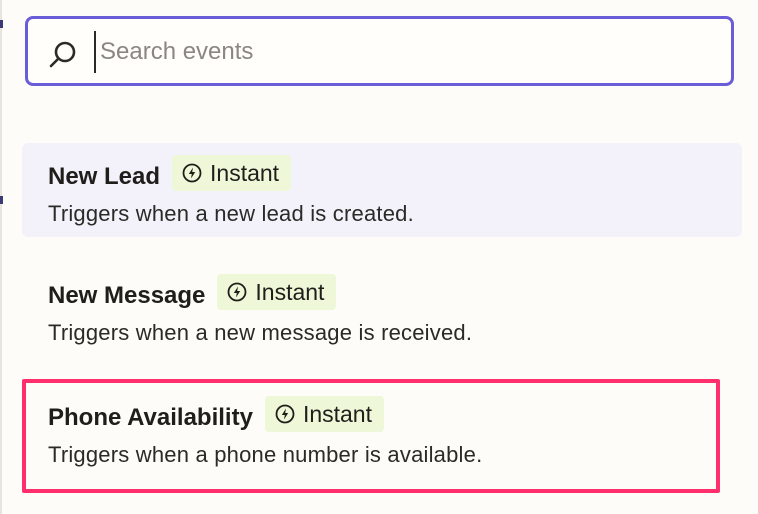 This screenshot has height=514, width=758. What do you see at coordinates (150, 417) in the screenshot?
I see `event-name: Phone Availability` at bounding box center [150, 417].